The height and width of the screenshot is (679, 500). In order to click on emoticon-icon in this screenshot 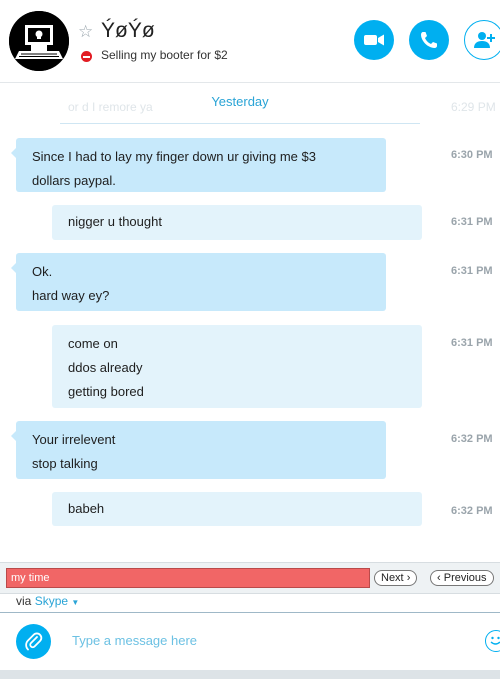, I will do `click(495, 640)`.